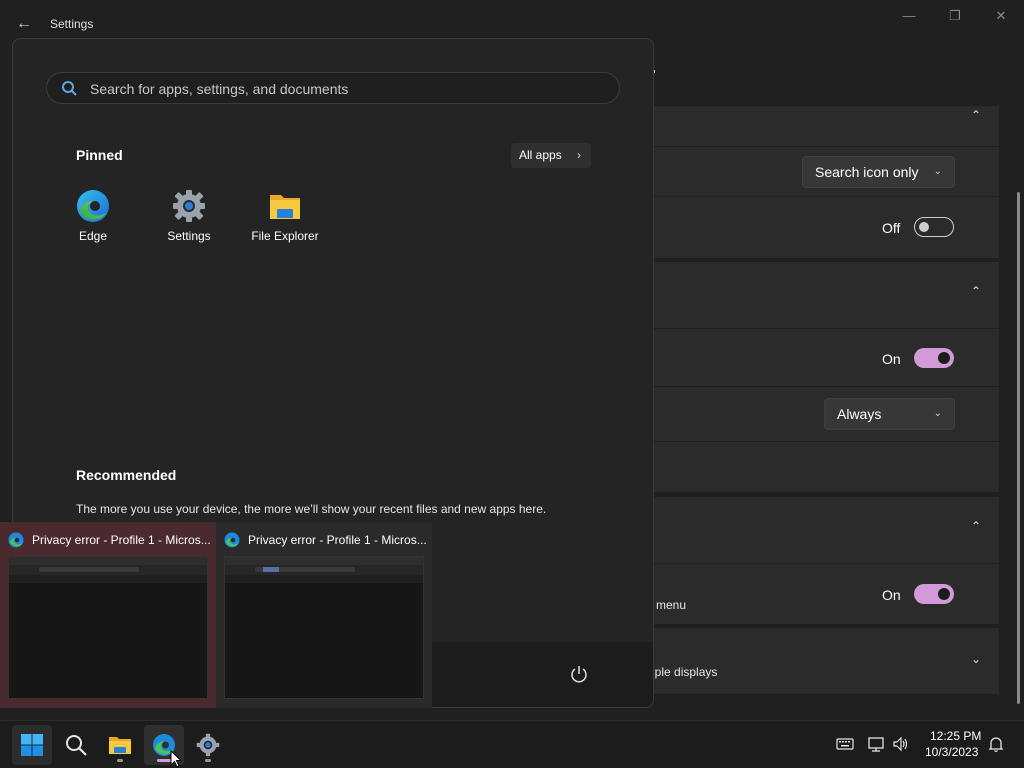 The width and height of the screenshot is (1024, 768). Describe the element at coordinates (867, 172) in the screenshot. I see `search-mode-dropdown-value: Search icon only` at that location.